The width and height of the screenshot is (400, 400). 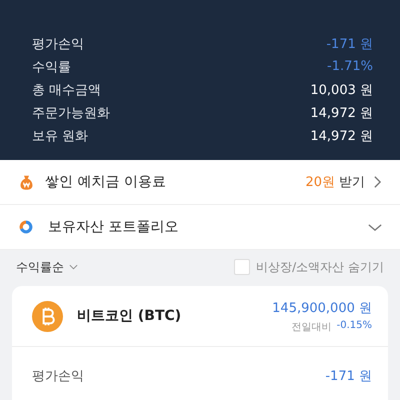 I want to click on summary-label: 수익률, so click(x=51, y=67).